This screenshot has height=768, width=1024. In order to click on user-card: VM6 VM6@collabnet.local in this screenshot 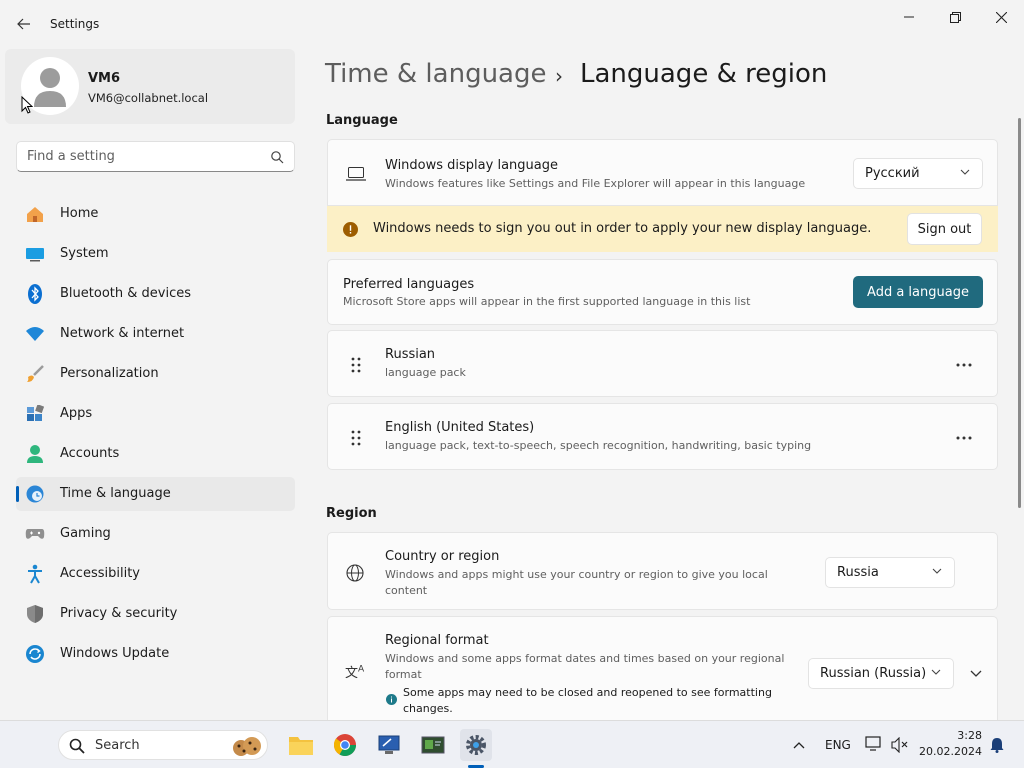, I will do `click(150, 86)`.